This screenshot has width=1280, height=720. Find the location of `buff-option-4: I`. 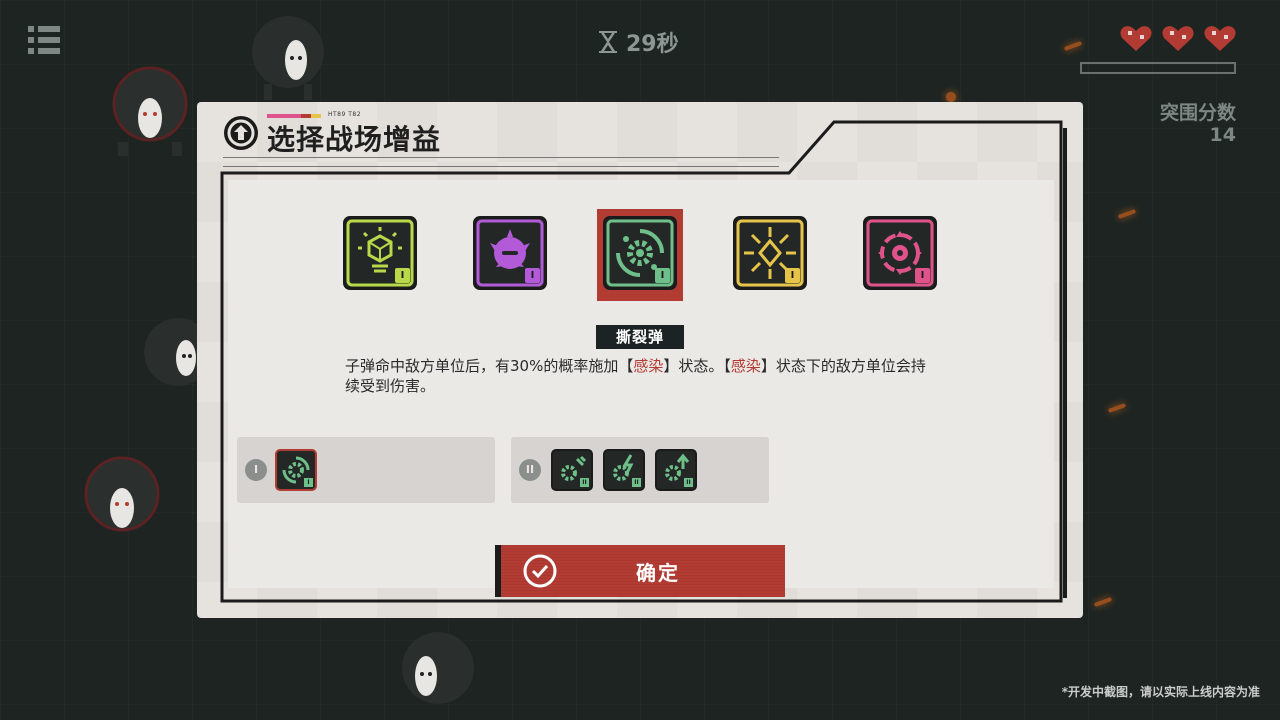

buff-option-4: I is located at coordinates (770, 253).